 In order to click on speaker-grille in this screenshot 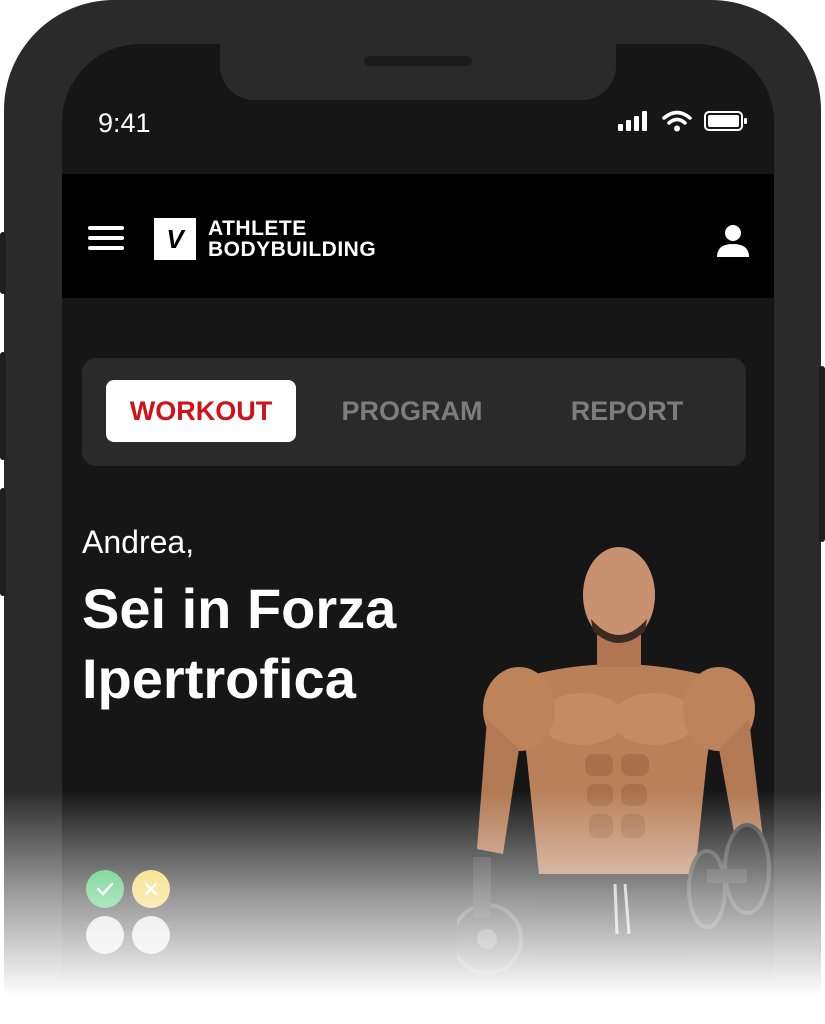, I will do `click(418, 61)`.